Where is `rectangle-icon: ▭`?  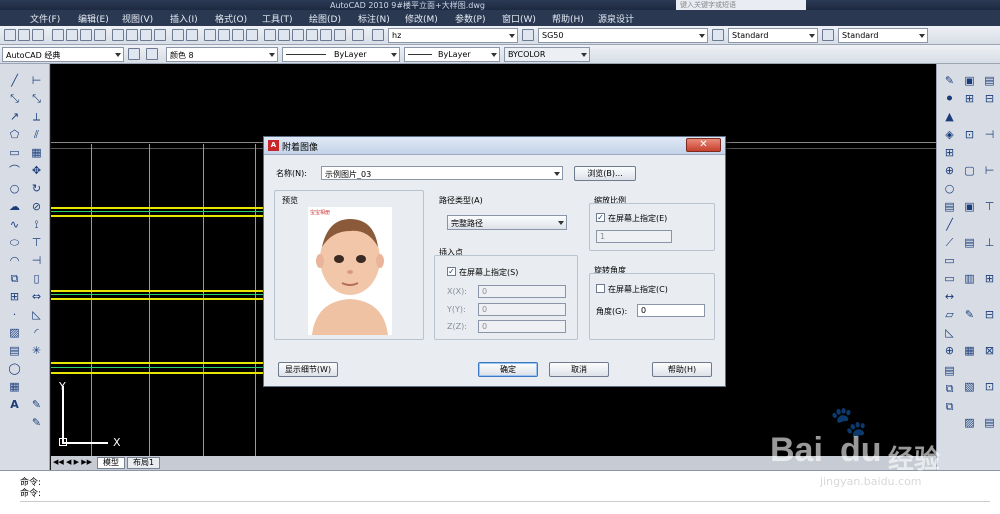
rectangle-icon: ▭ is located at coordinates (14, 152).